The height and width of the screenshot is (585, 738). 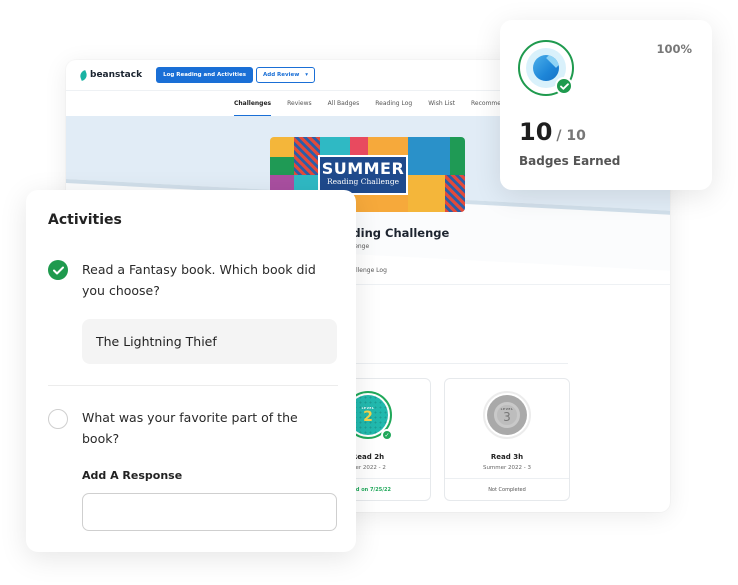 What do you see at coordinates (363, 168) in the screenshot?
I see `banner-title: SUMMER` at bounding box center [363, 168].